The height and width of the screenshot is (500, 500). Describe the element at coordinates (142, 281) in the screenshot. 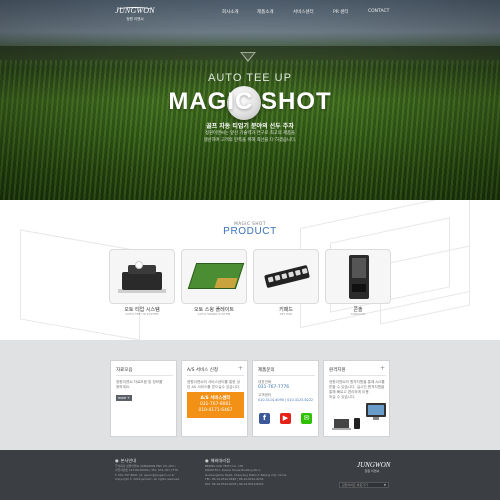

I see `tee-up-machine-body` at that location.